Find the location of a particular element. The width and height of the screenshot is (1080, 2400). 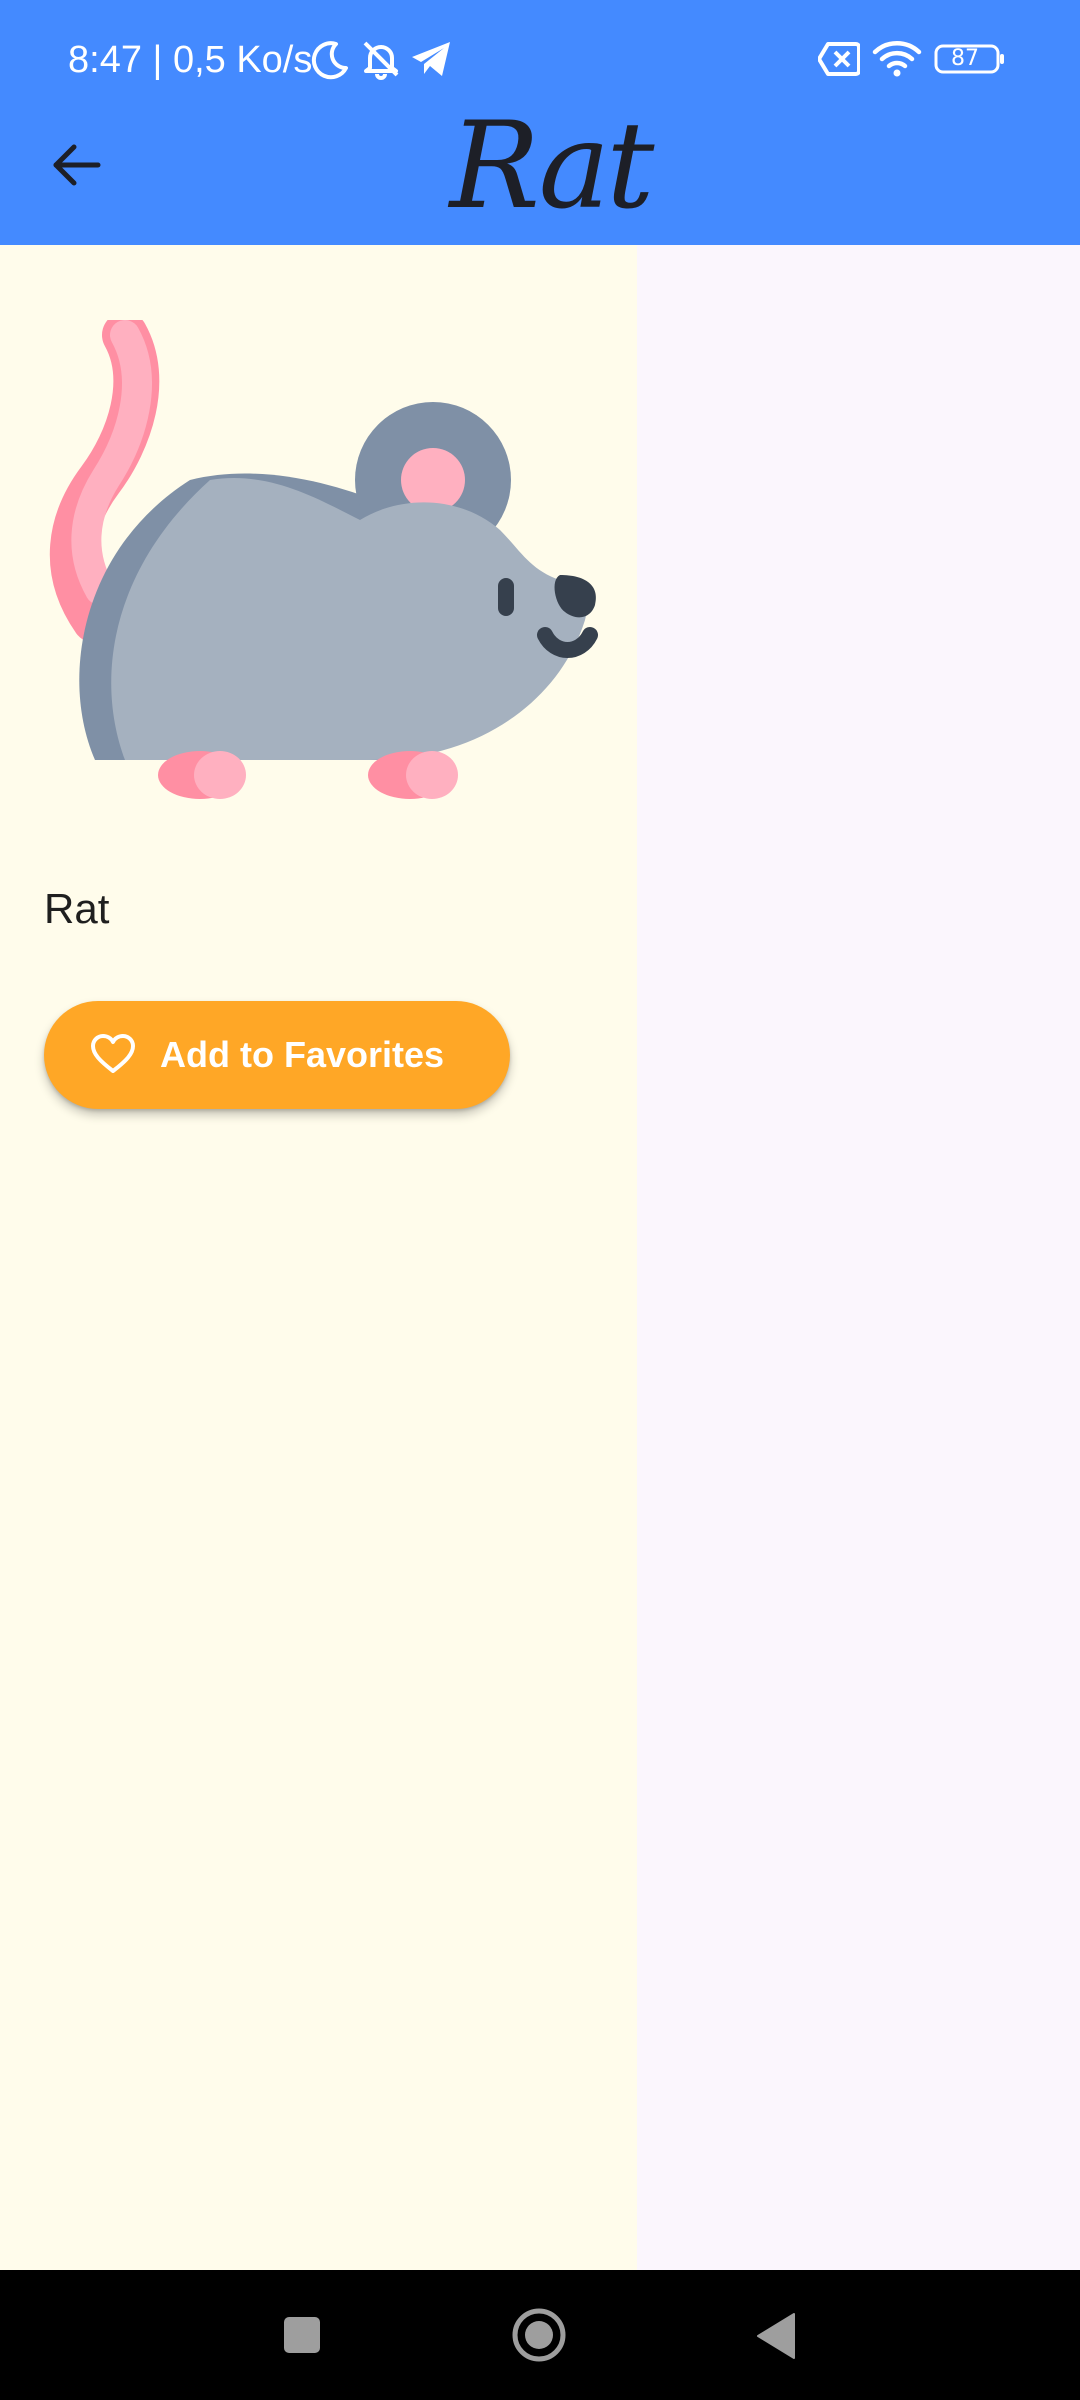

bell-off-icon is located at coordinates (381, 61).